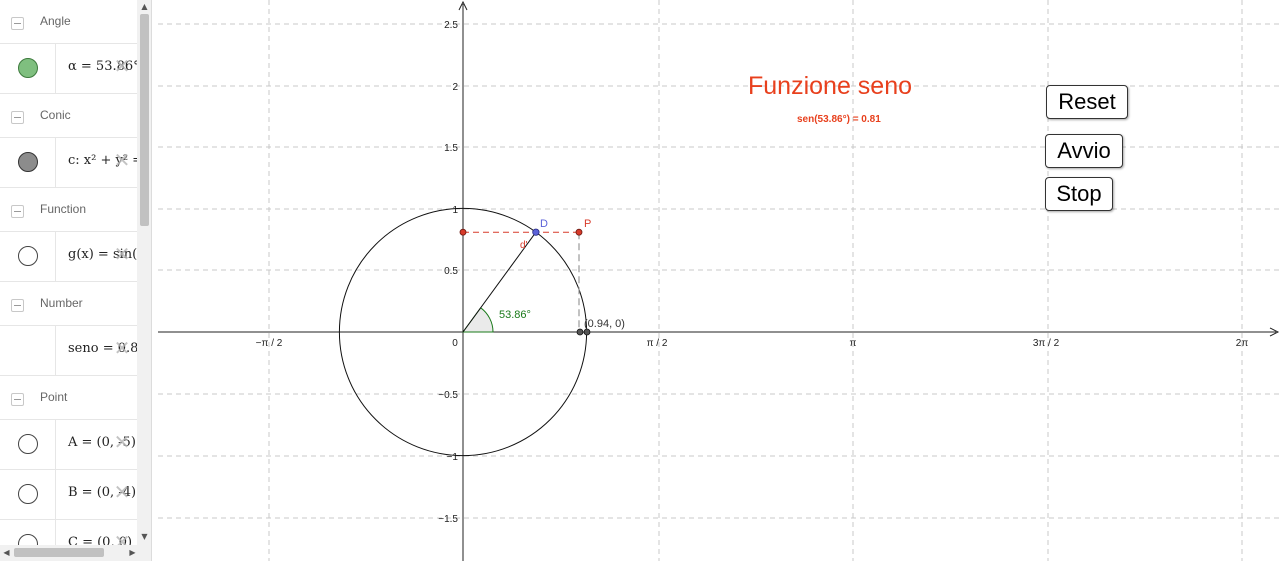  Describe the element at coordinates (132, 552) in the screenshot. I see `scroll-right-icon: ▶` at that location.